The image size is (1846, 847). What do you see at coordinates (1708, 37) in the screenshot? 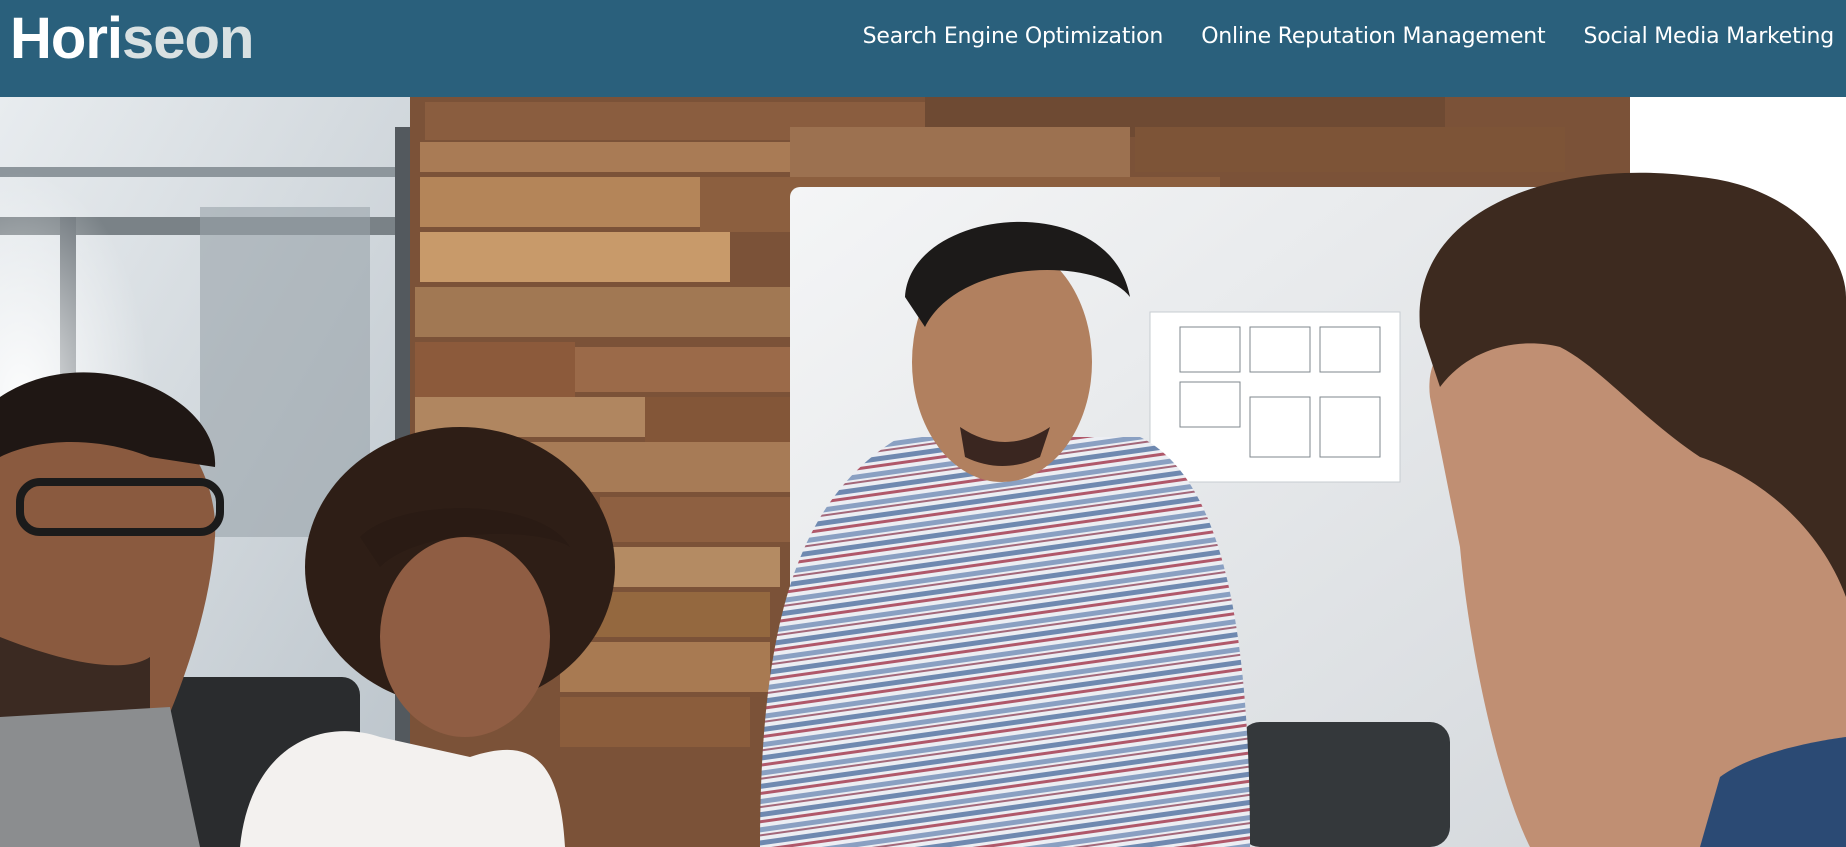
I see `nav-link-social: Social Media Marketing` at bounding box center [1708, 37].